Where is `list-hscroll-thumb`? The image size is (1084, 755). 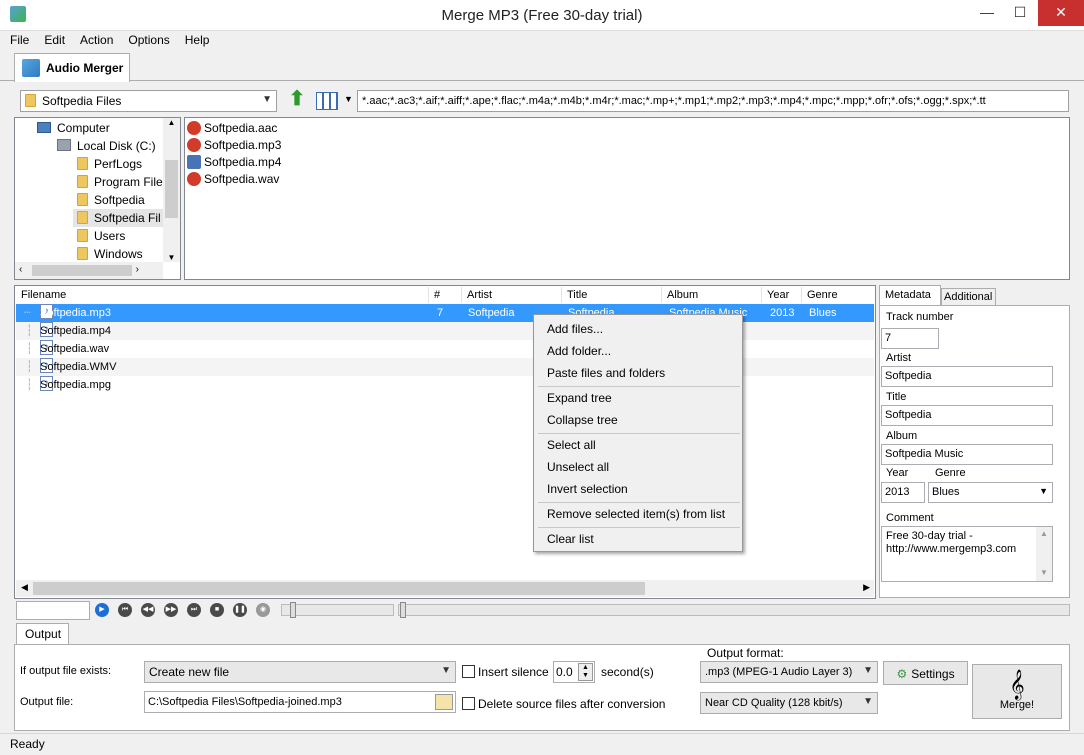
list-hscroll-thumb is located at coordinates (339, 588).